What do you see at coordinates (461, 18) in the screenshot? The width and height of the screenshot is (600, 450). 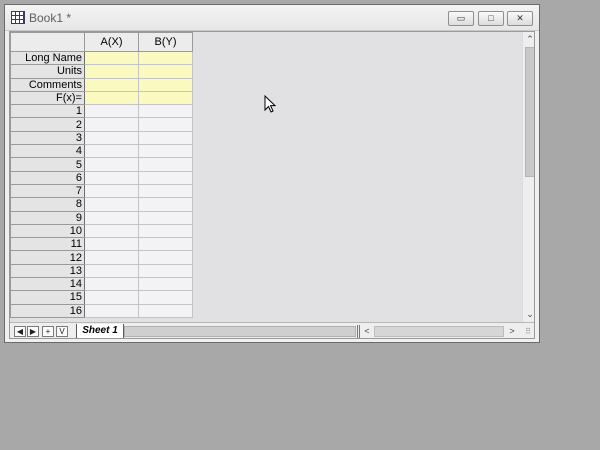 I see `minimize-button: ▭` at bounding box center [461, 18].